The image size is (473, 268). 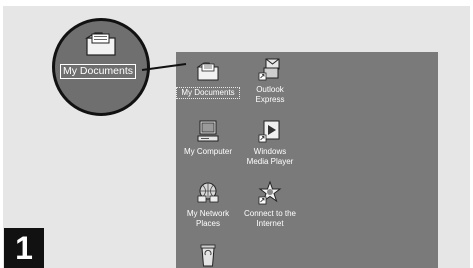 What do you see at coordinates (208, 192) in the screenshot?
I see `network-icon` at bounding box center [208, 192].